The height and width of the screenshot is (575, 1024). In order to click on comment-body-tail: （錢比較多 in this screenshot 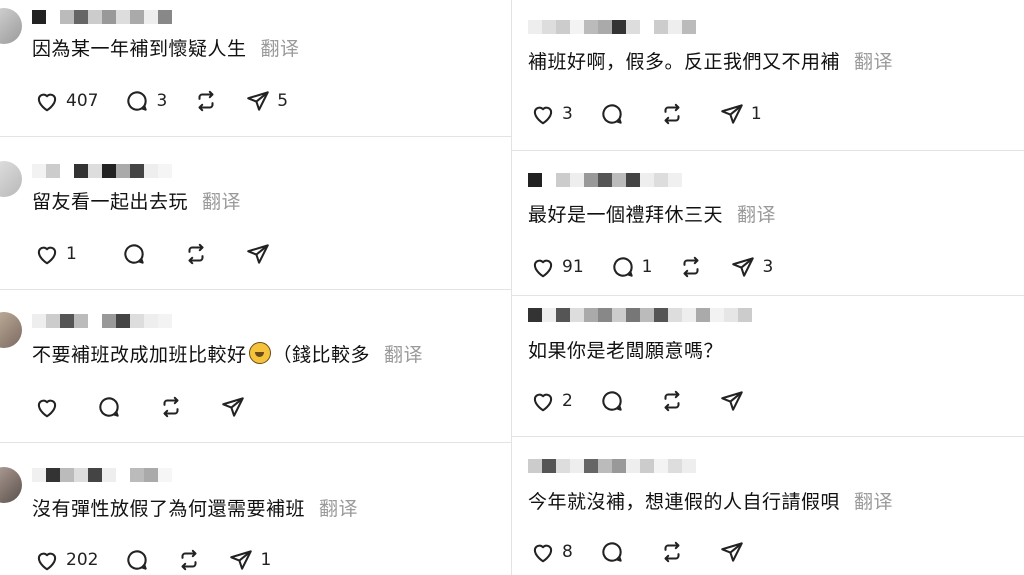, I will do `click(321, 355)`.